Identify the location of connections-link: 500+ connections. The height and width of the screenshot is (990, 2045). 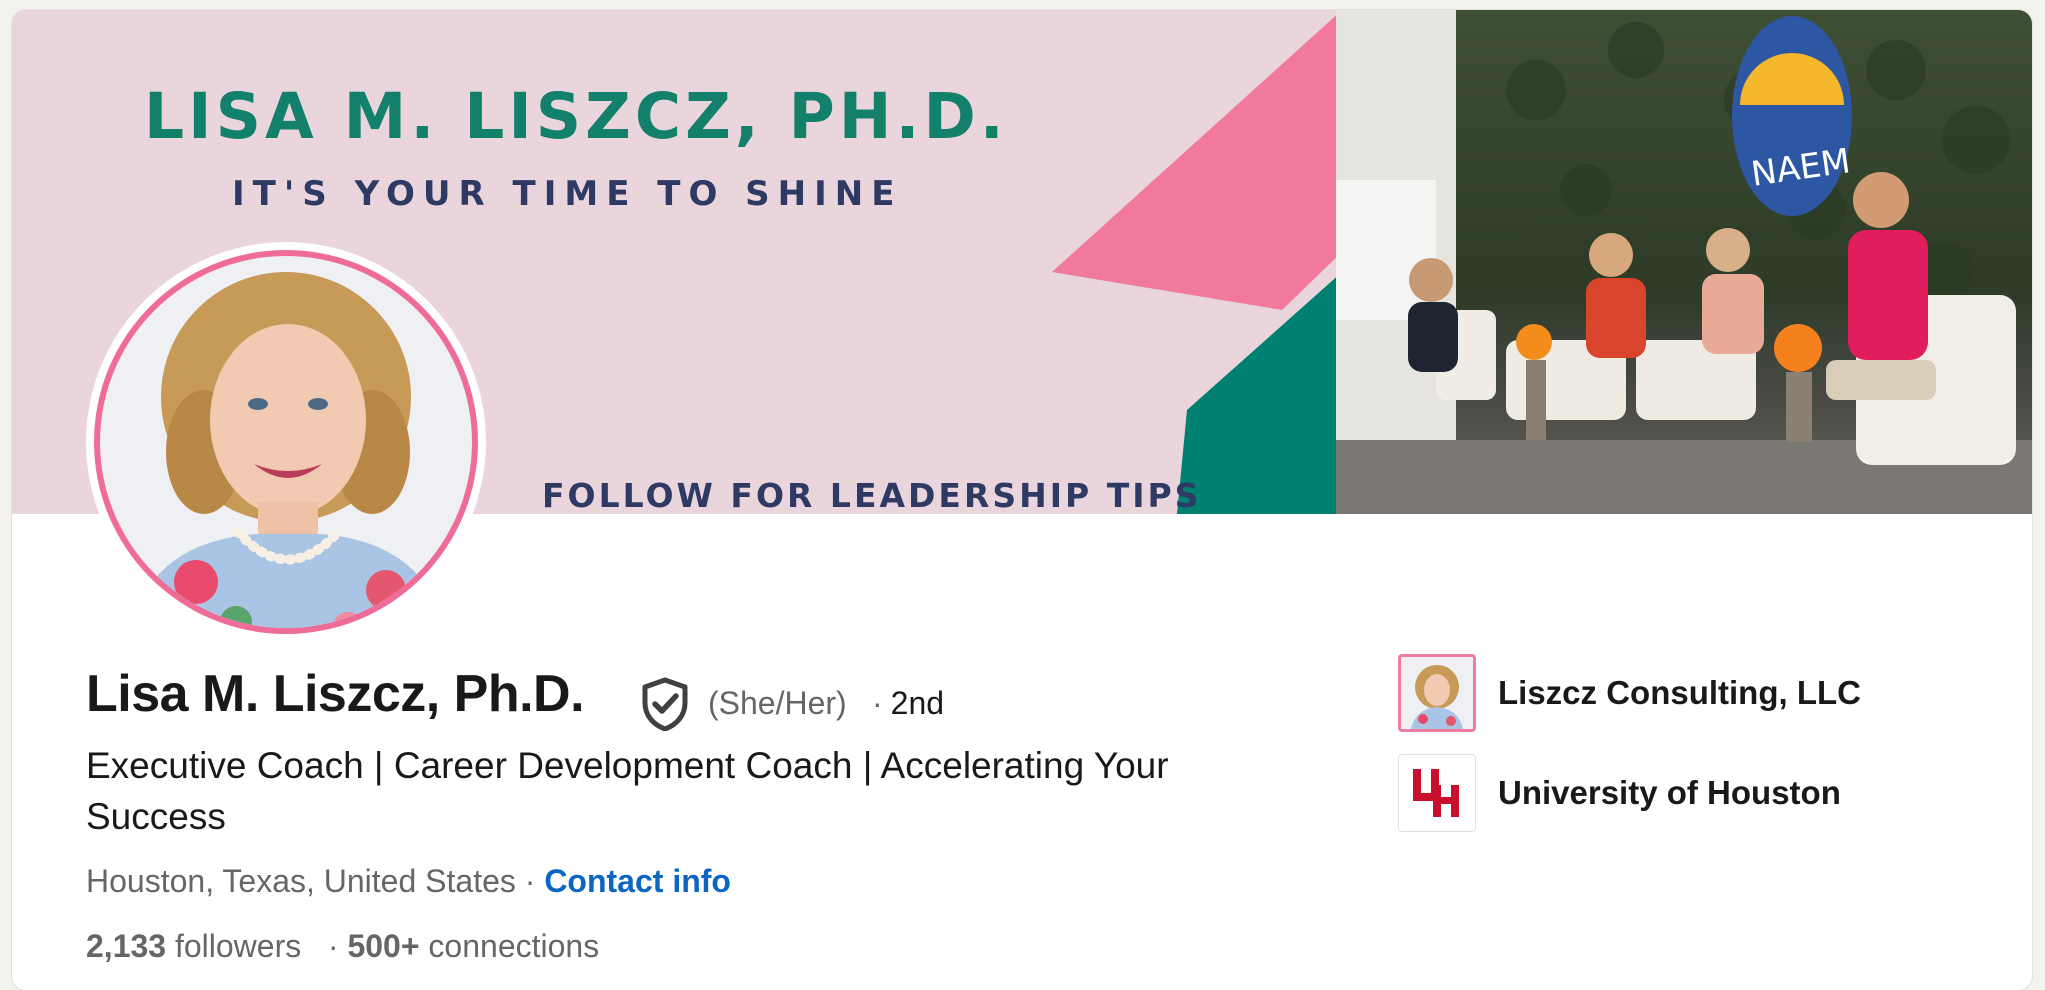
(473, 946).